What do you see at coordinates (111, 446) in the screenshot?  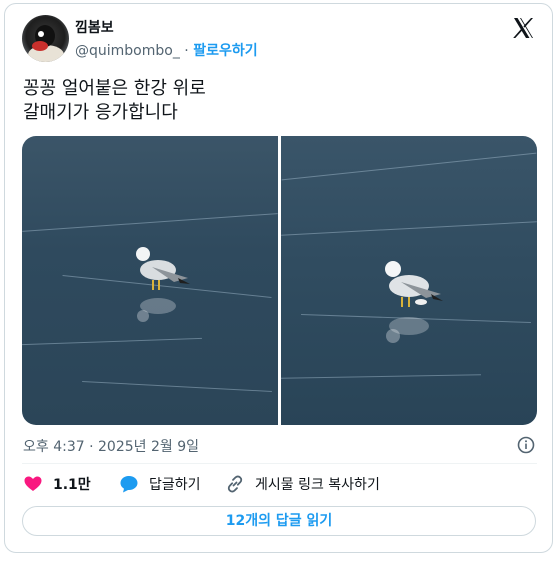 I see `tweet-timestamp: 오후 4:37 · 2025년 2월 9일` at bounding box center [111, 446].